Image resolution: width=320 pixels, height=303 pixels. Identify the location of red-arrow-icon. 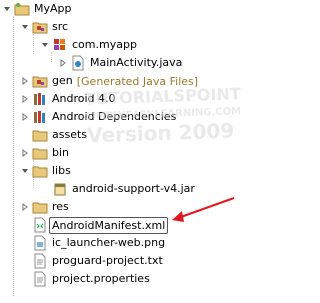
(203, 209).